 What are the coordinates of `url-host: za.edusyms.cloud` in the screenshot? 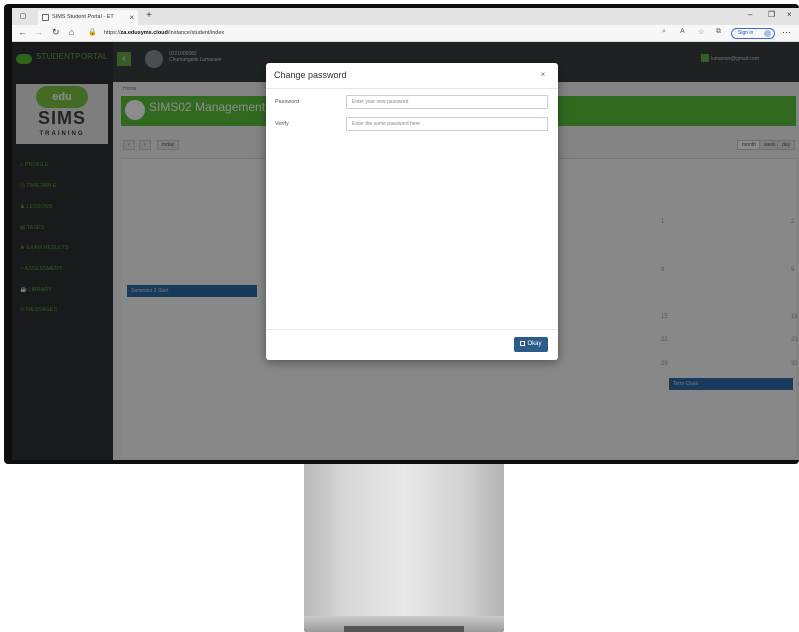 It's located at (144, 33).